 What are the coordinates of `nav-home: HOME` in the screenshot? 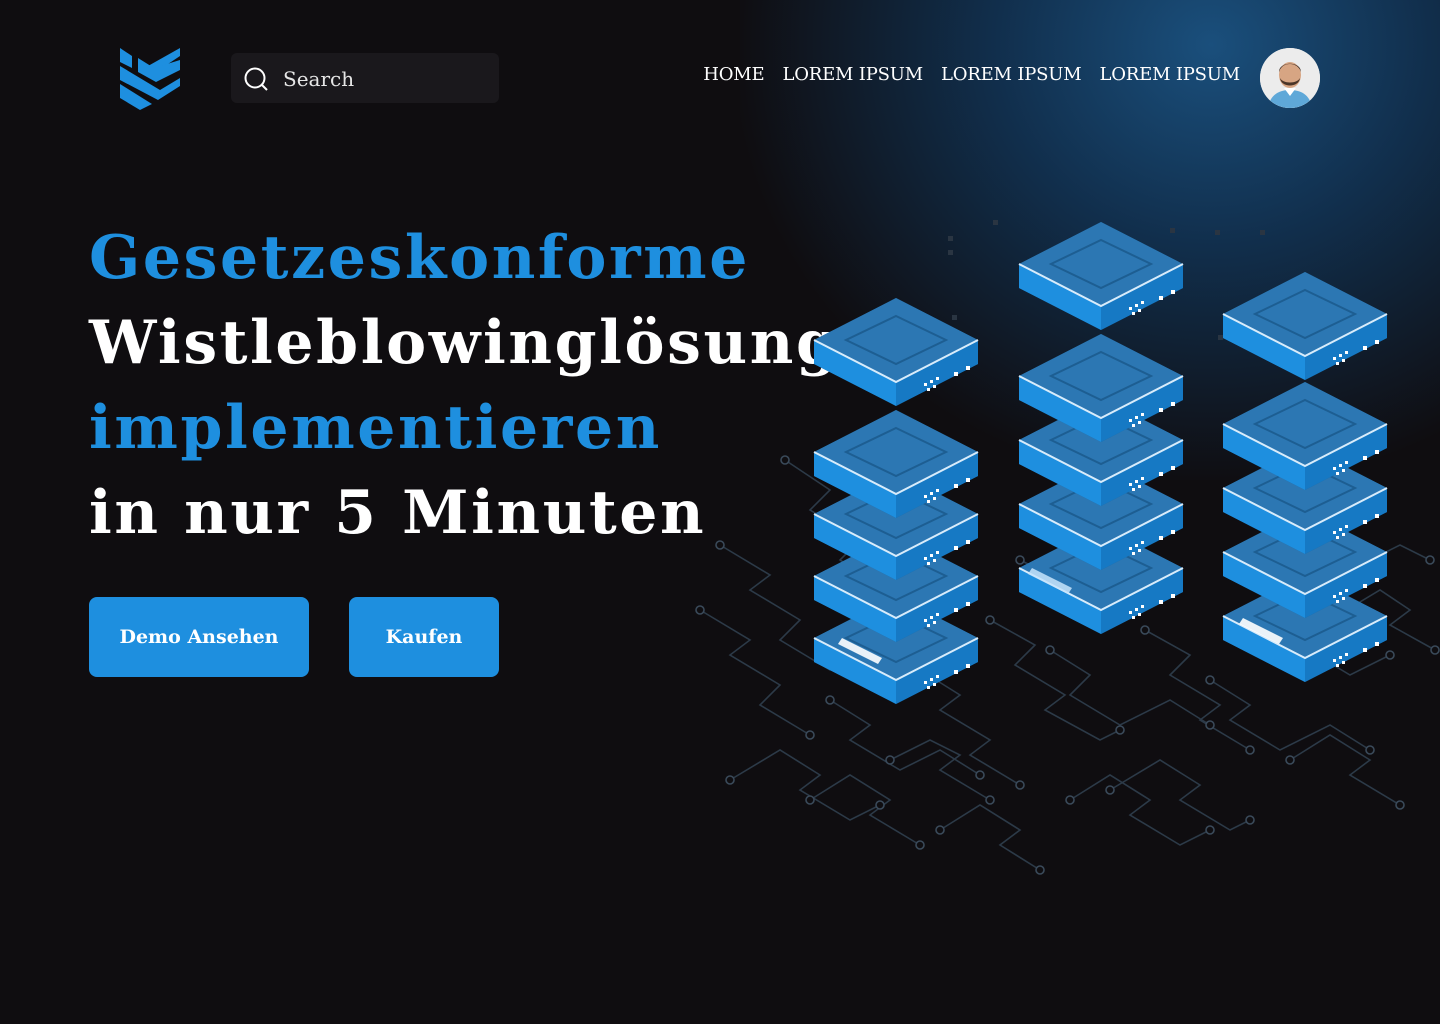 It's located at (733, 74).